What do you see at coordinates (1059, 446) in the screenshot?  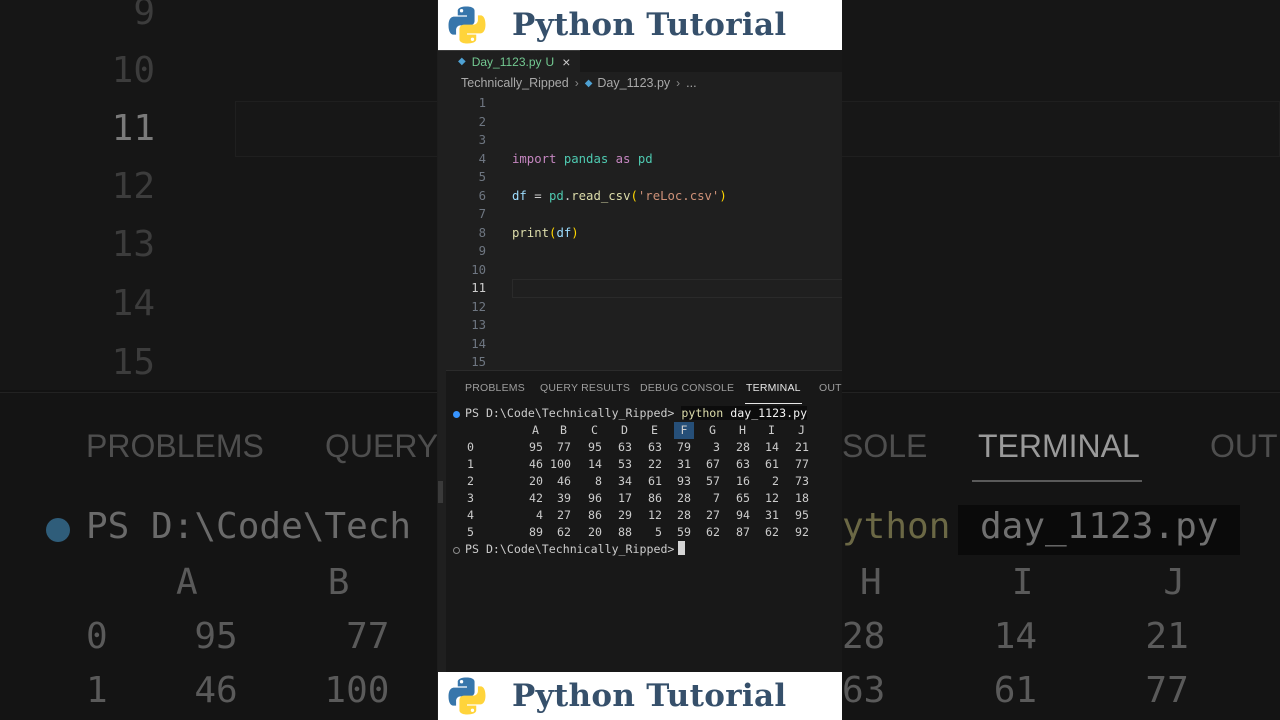 I see `background-tab-terminal: TERMINAL` at bounding box center [1059, 446].